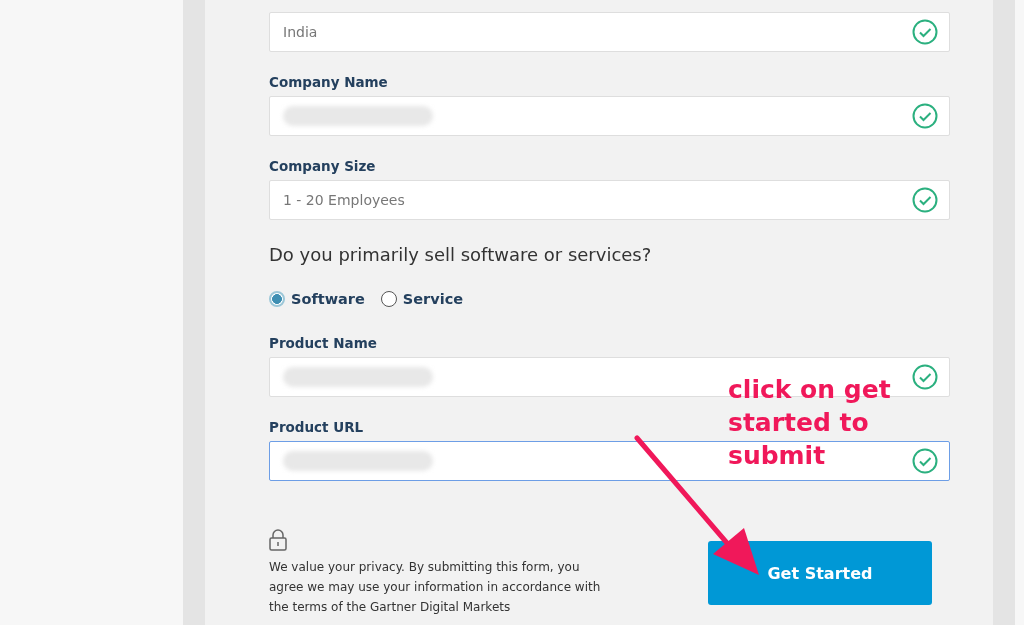 The width and height of the screenshot is (1024, 625). What do you see at coordinates (317, 299) in the screenshot?
I see `radio-option: Software` at bounding box center [317, 299].